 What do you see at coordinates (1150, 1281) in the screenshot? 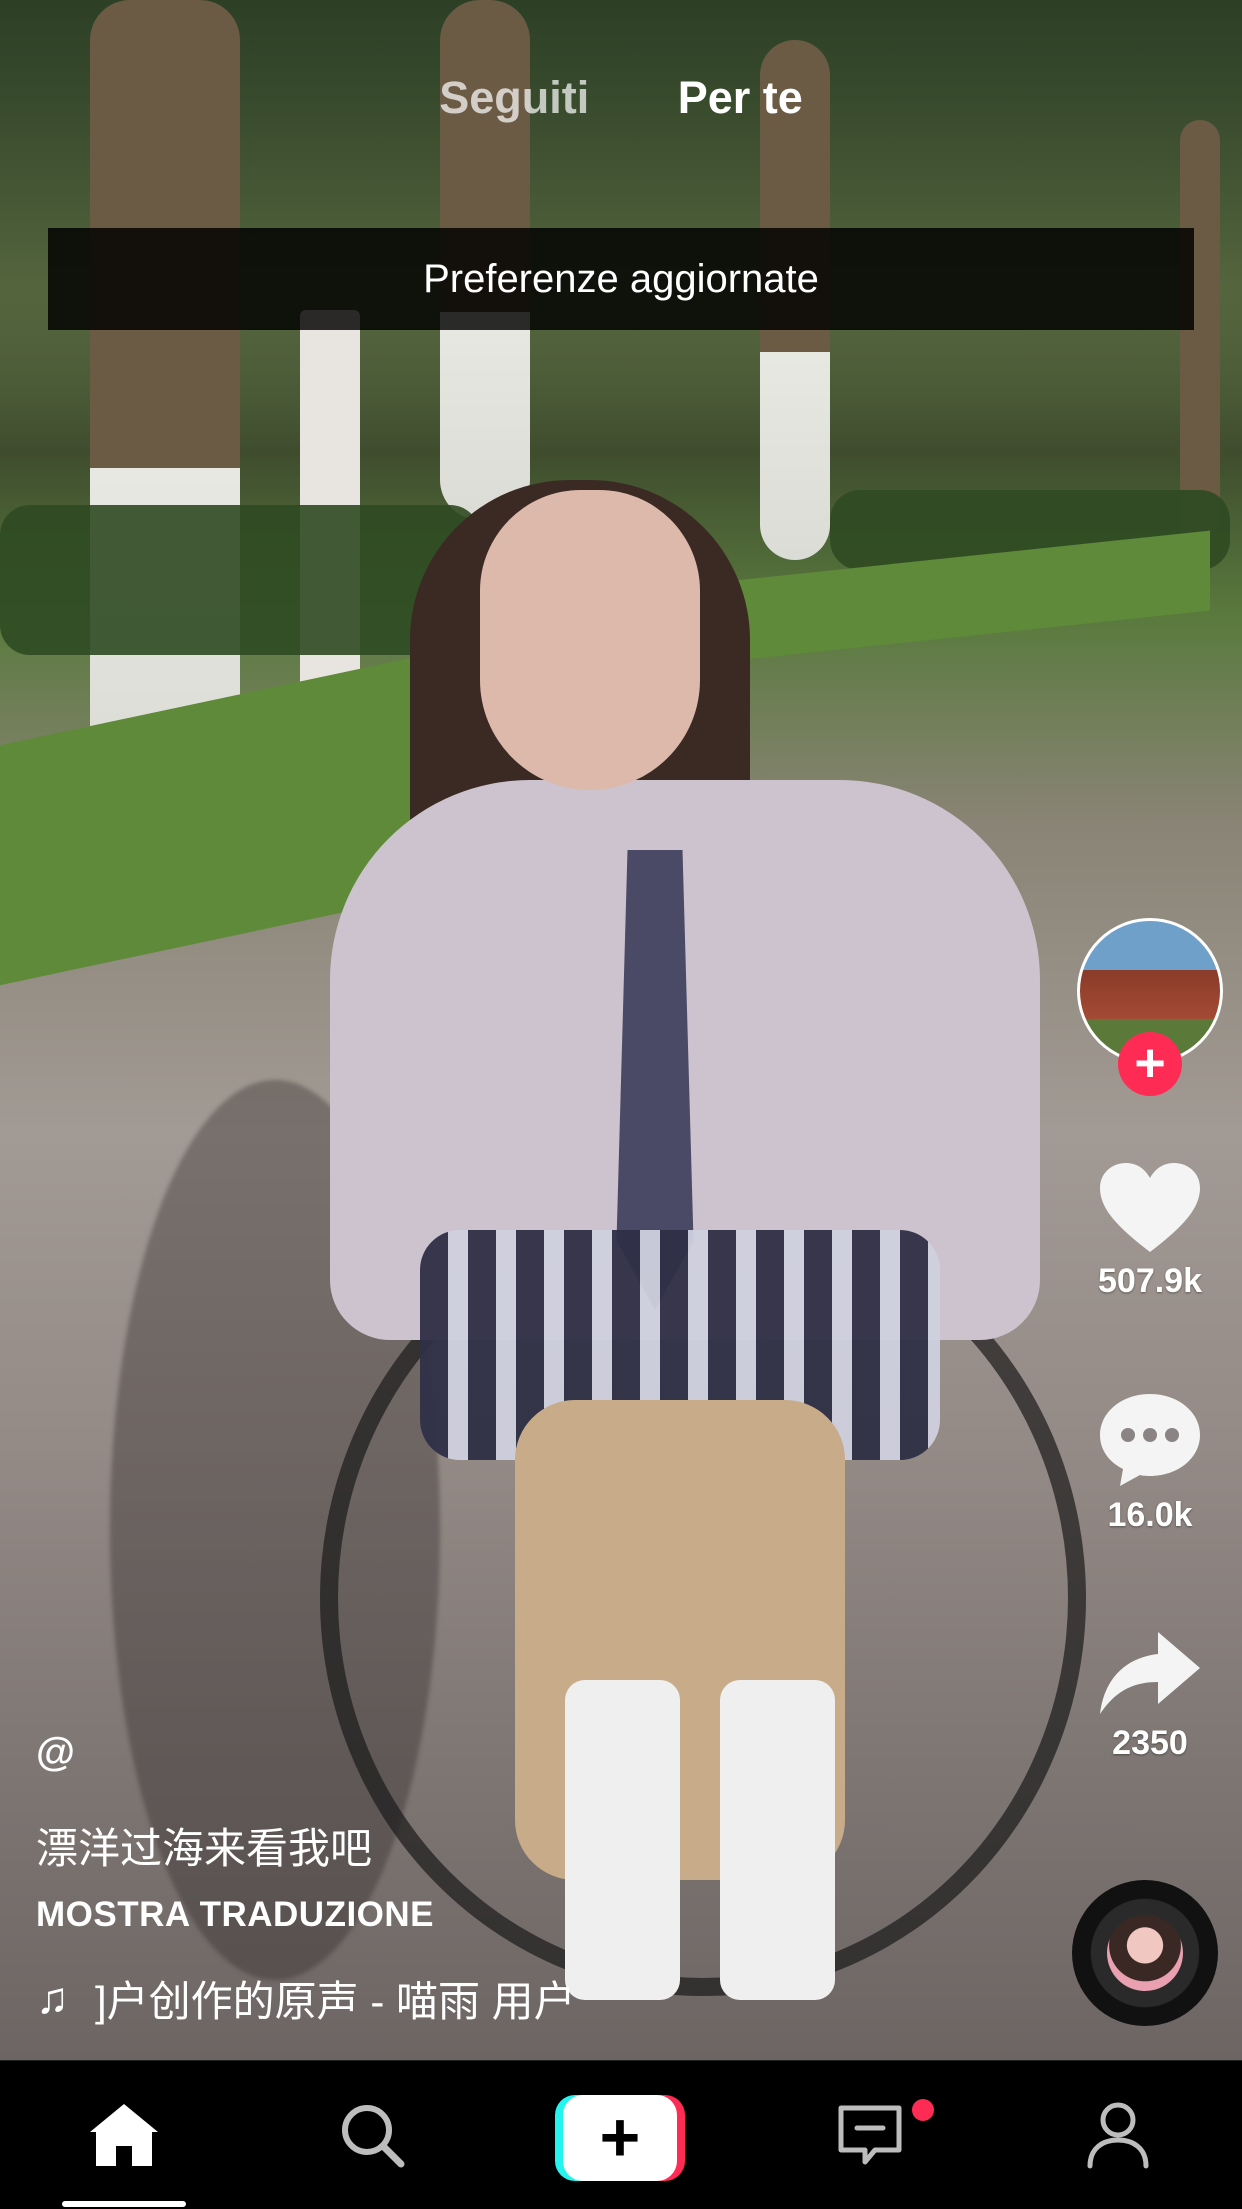
I see `like-count: 507.9k` at bounding box center [1150, 1281].